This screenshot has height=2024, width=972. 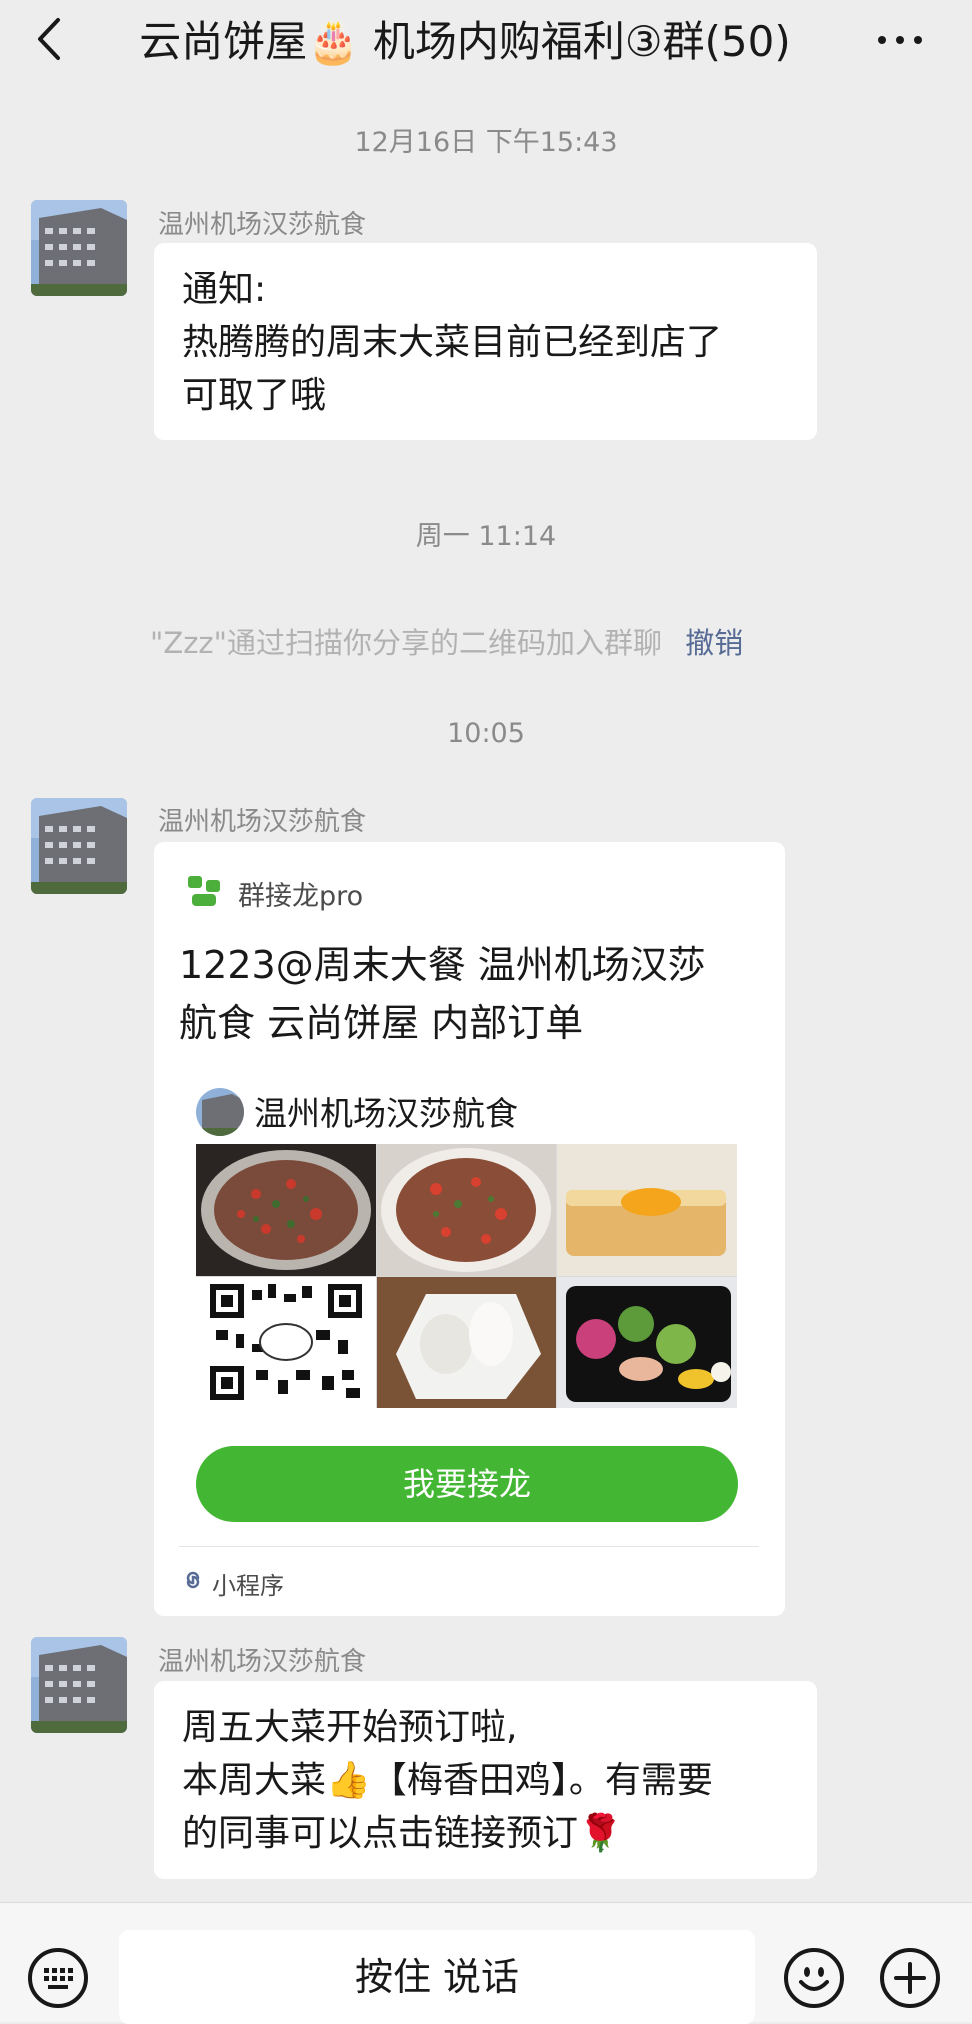 I want to click on message-line: 热腾腾的周末大菜目前已经到店了, so click(x=452, y=342).